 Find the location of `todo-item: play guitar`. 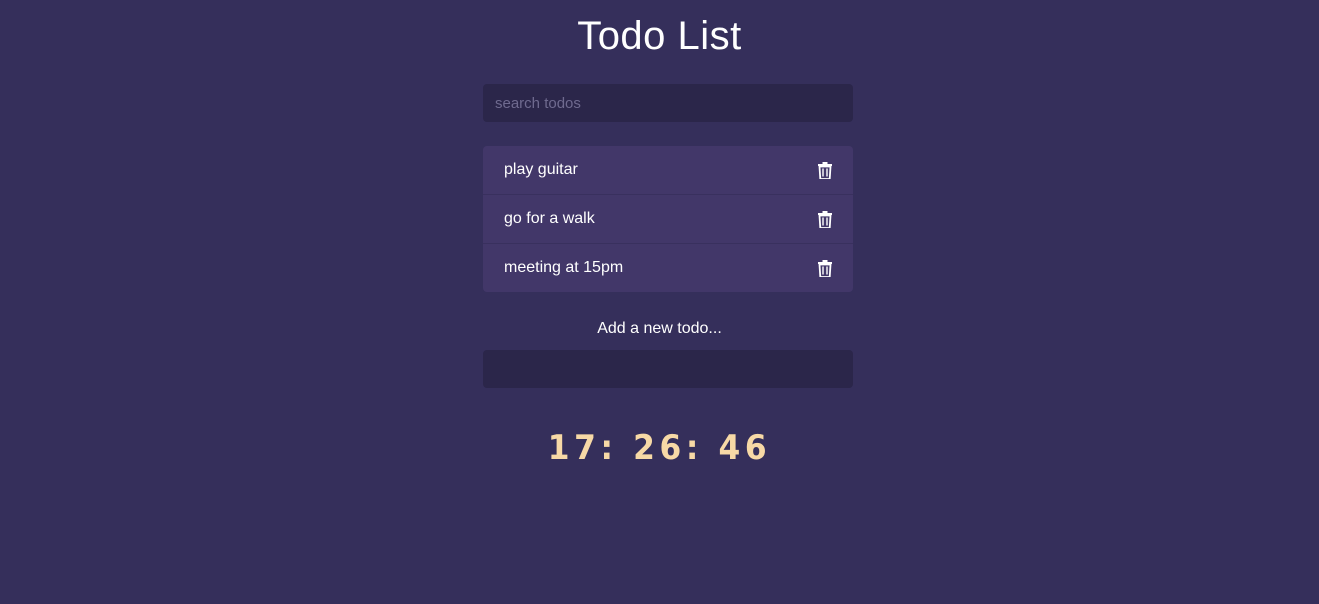

todo-item: play guitar is located at coordinates (668, 170).